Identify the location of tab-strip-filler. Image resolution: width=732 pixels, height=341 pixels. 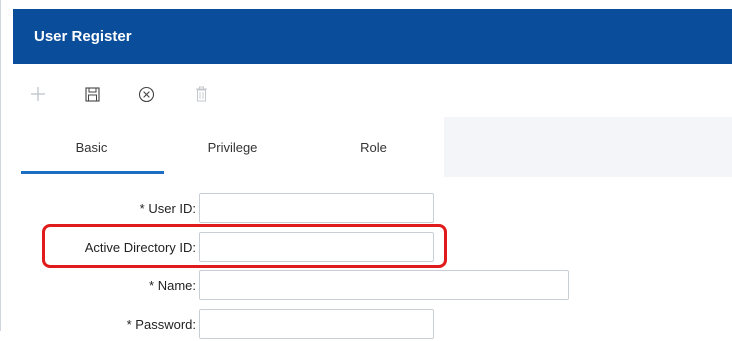
(588, 147).